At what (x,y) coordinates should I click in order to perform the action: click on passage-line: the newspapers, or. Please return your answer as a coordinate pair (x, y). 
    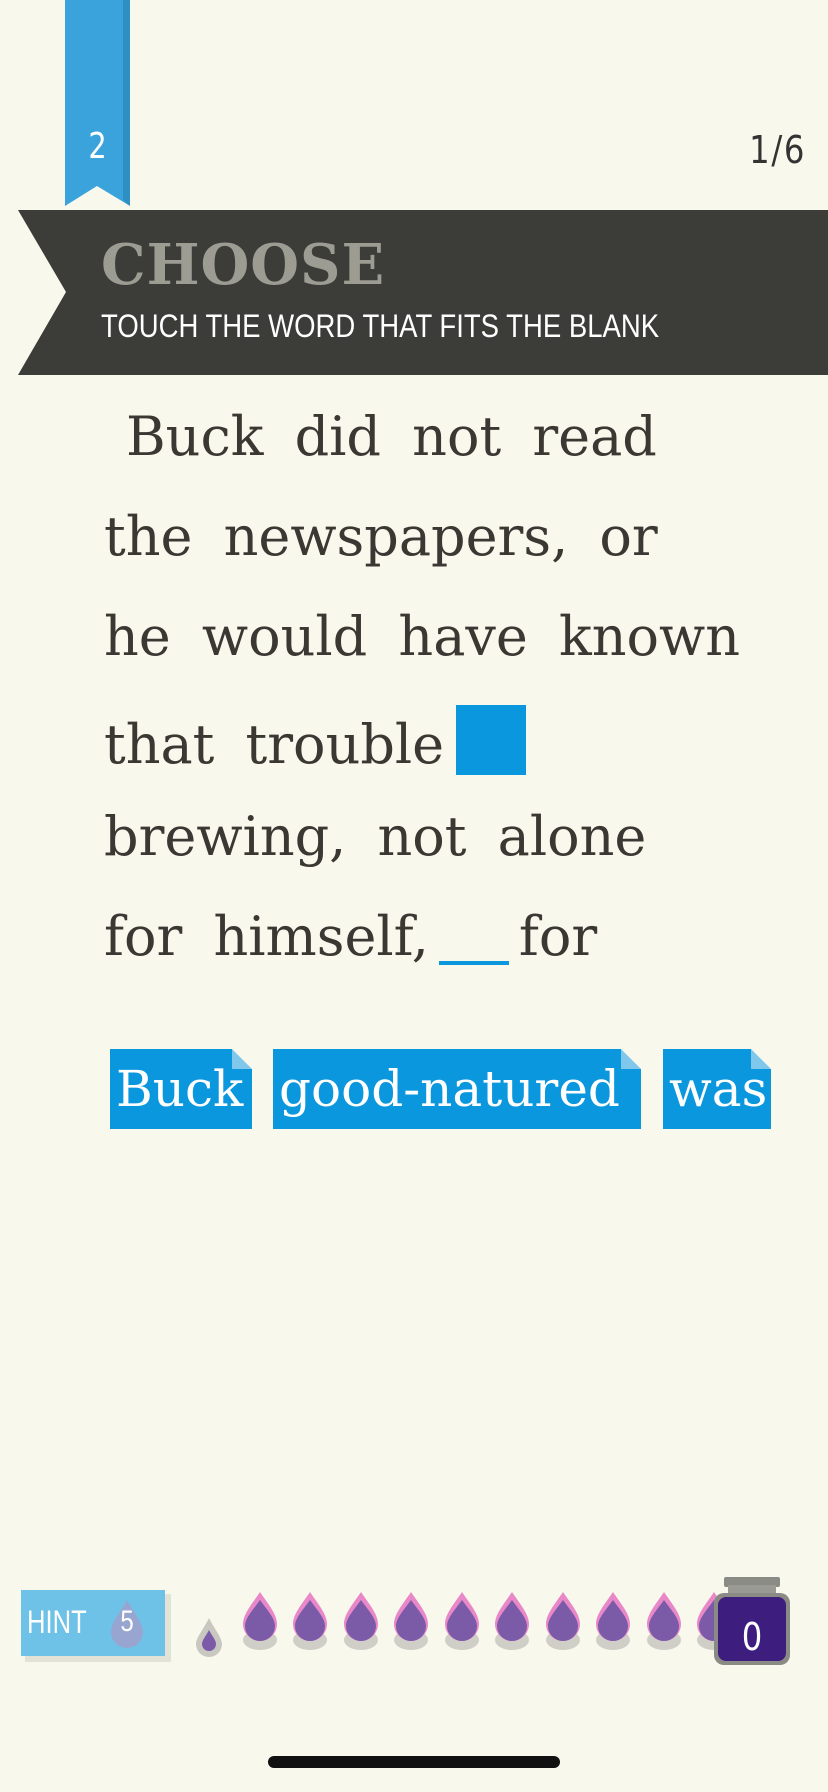
    Looking at the image, I should click on (381, 536).